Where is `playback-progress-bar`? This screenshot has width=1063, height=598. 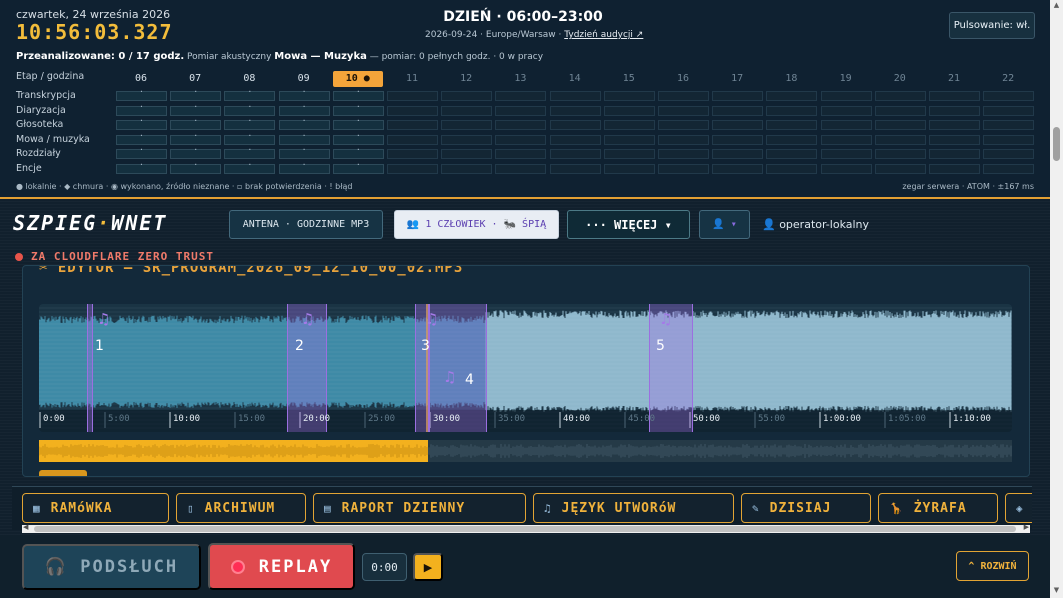 playback-progress-bar is located at coordinates (525, 451).